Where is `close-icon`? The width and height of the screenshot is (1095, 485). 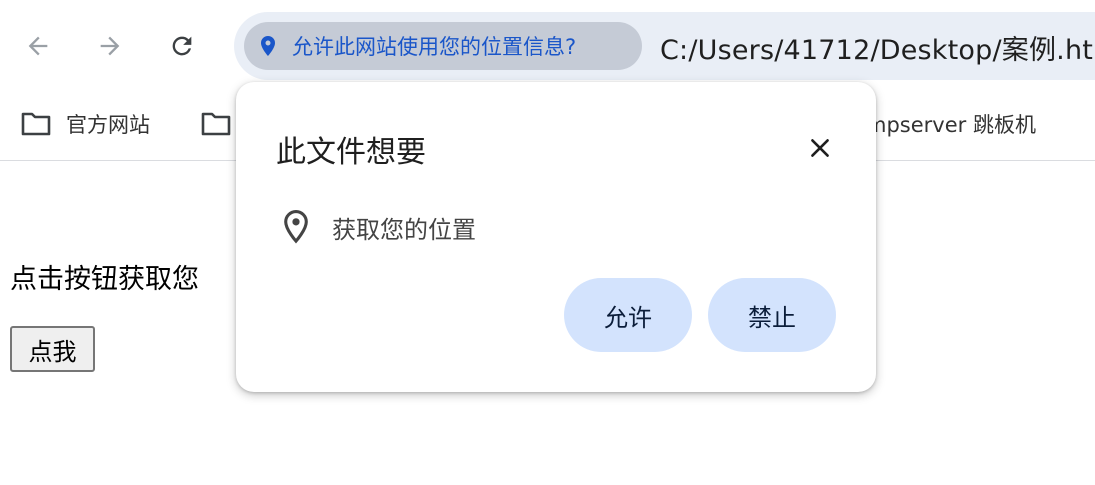
close-icon is located at coordinates (820, 148).